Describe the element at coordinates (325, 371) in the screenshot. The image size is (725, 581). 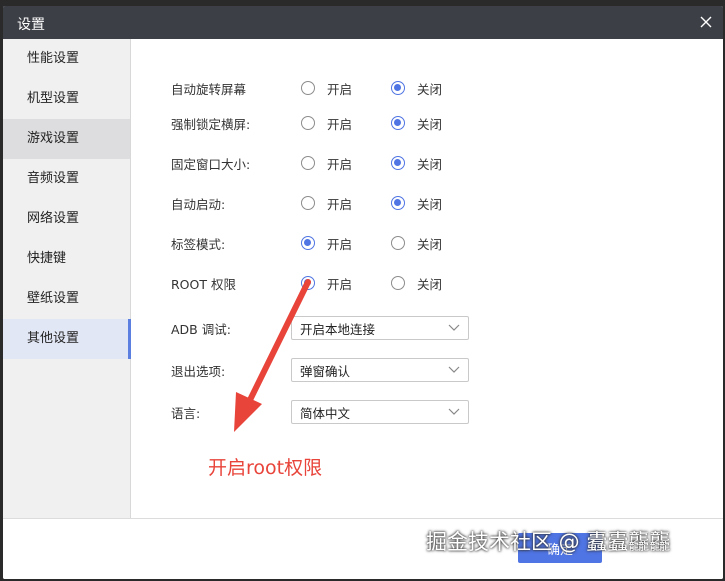
I see `select-value: 弹窗确认` at that location.